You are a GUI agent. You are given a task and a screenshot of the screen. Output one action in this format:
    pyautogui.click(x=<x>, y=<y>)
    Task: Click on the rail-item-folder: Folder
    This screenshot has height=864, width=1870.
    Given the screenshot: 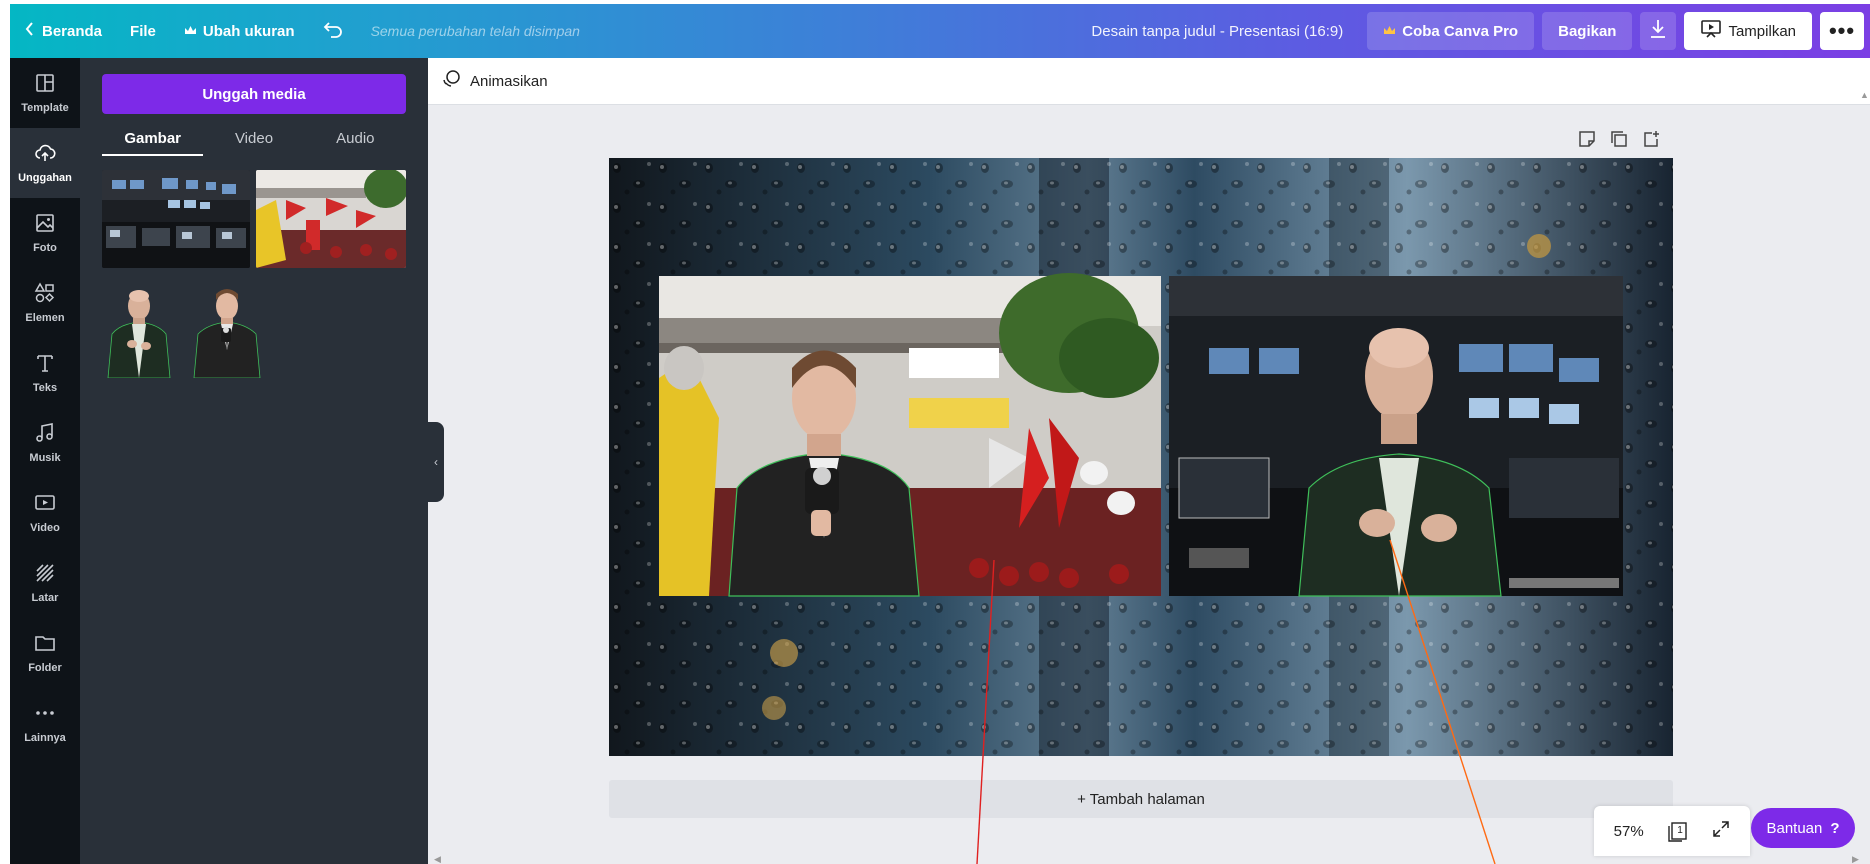 What is the action you would take?
    pyautogui.click(x=45, y=653)
    